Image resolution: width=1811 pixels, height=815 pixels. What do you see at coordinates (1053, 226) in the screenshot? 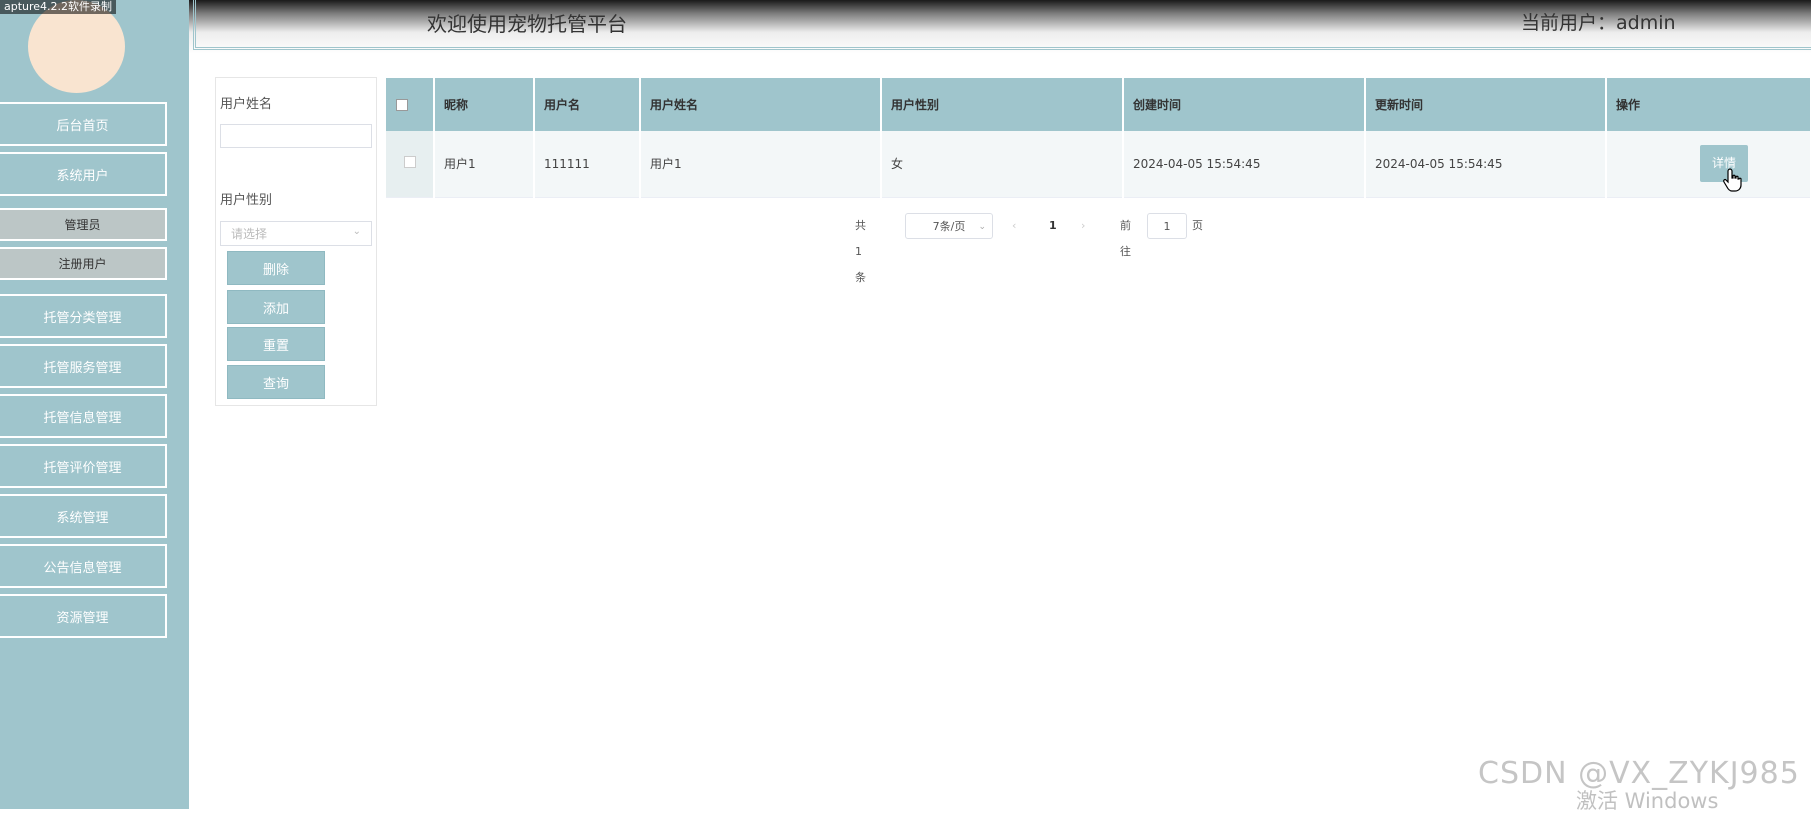
I see `page-number: 1` at bounding box center [1053, 226].